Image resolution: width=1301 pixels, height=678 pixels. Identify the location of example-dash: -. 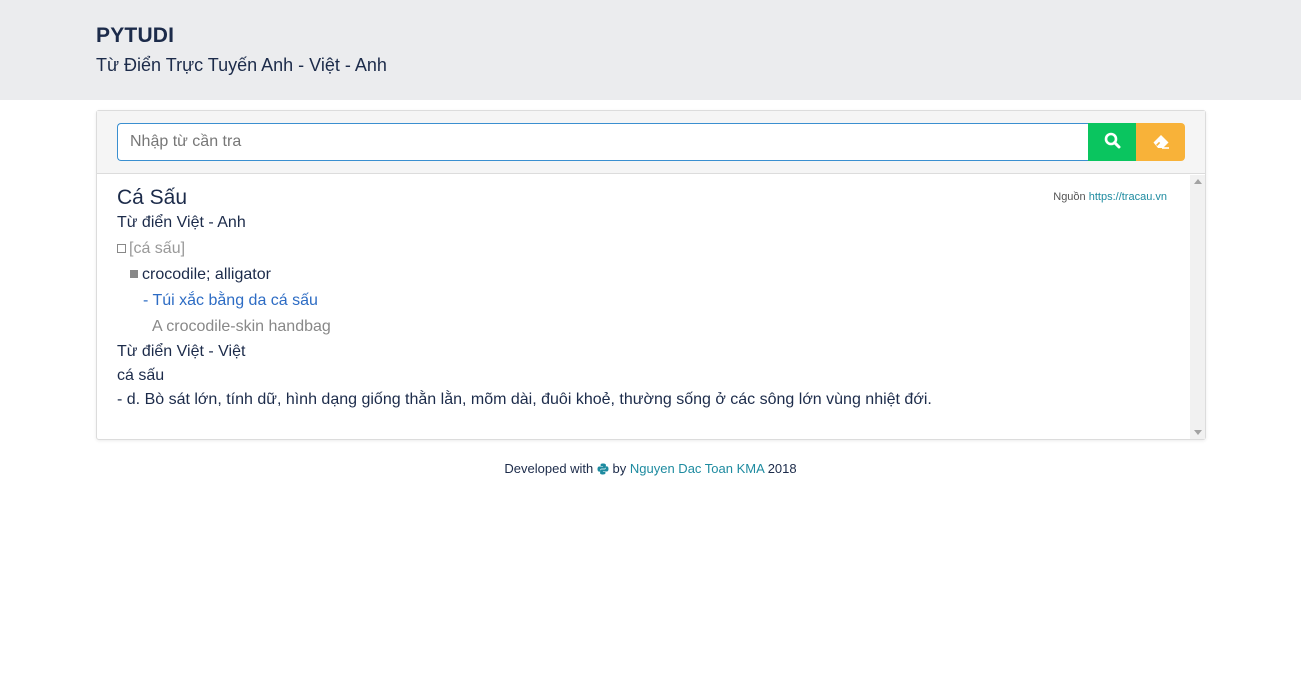
(146, 300).